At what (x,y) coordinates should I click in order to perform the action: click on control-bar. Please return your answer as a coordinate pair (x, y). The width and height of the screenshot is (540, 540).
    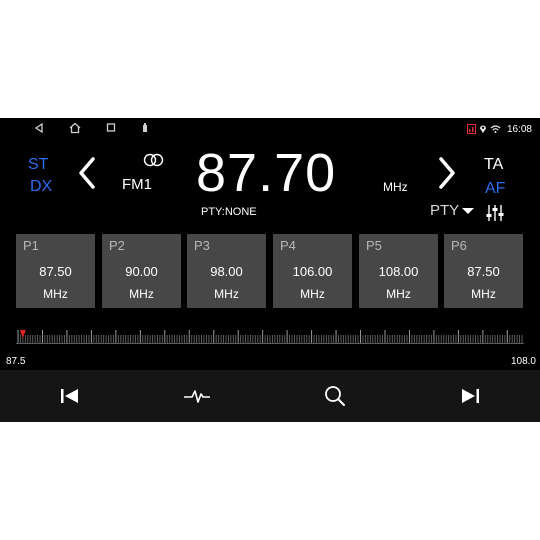
    Looking at the image, I should click on (270, 396).